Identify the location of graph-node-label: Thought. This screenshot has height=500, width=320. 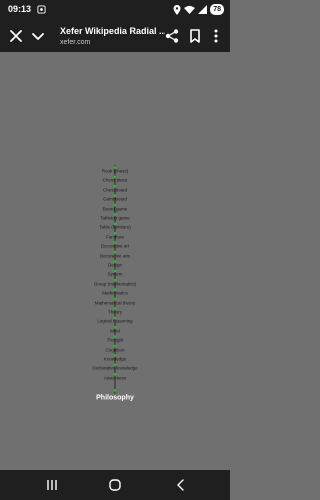
(115, 340).